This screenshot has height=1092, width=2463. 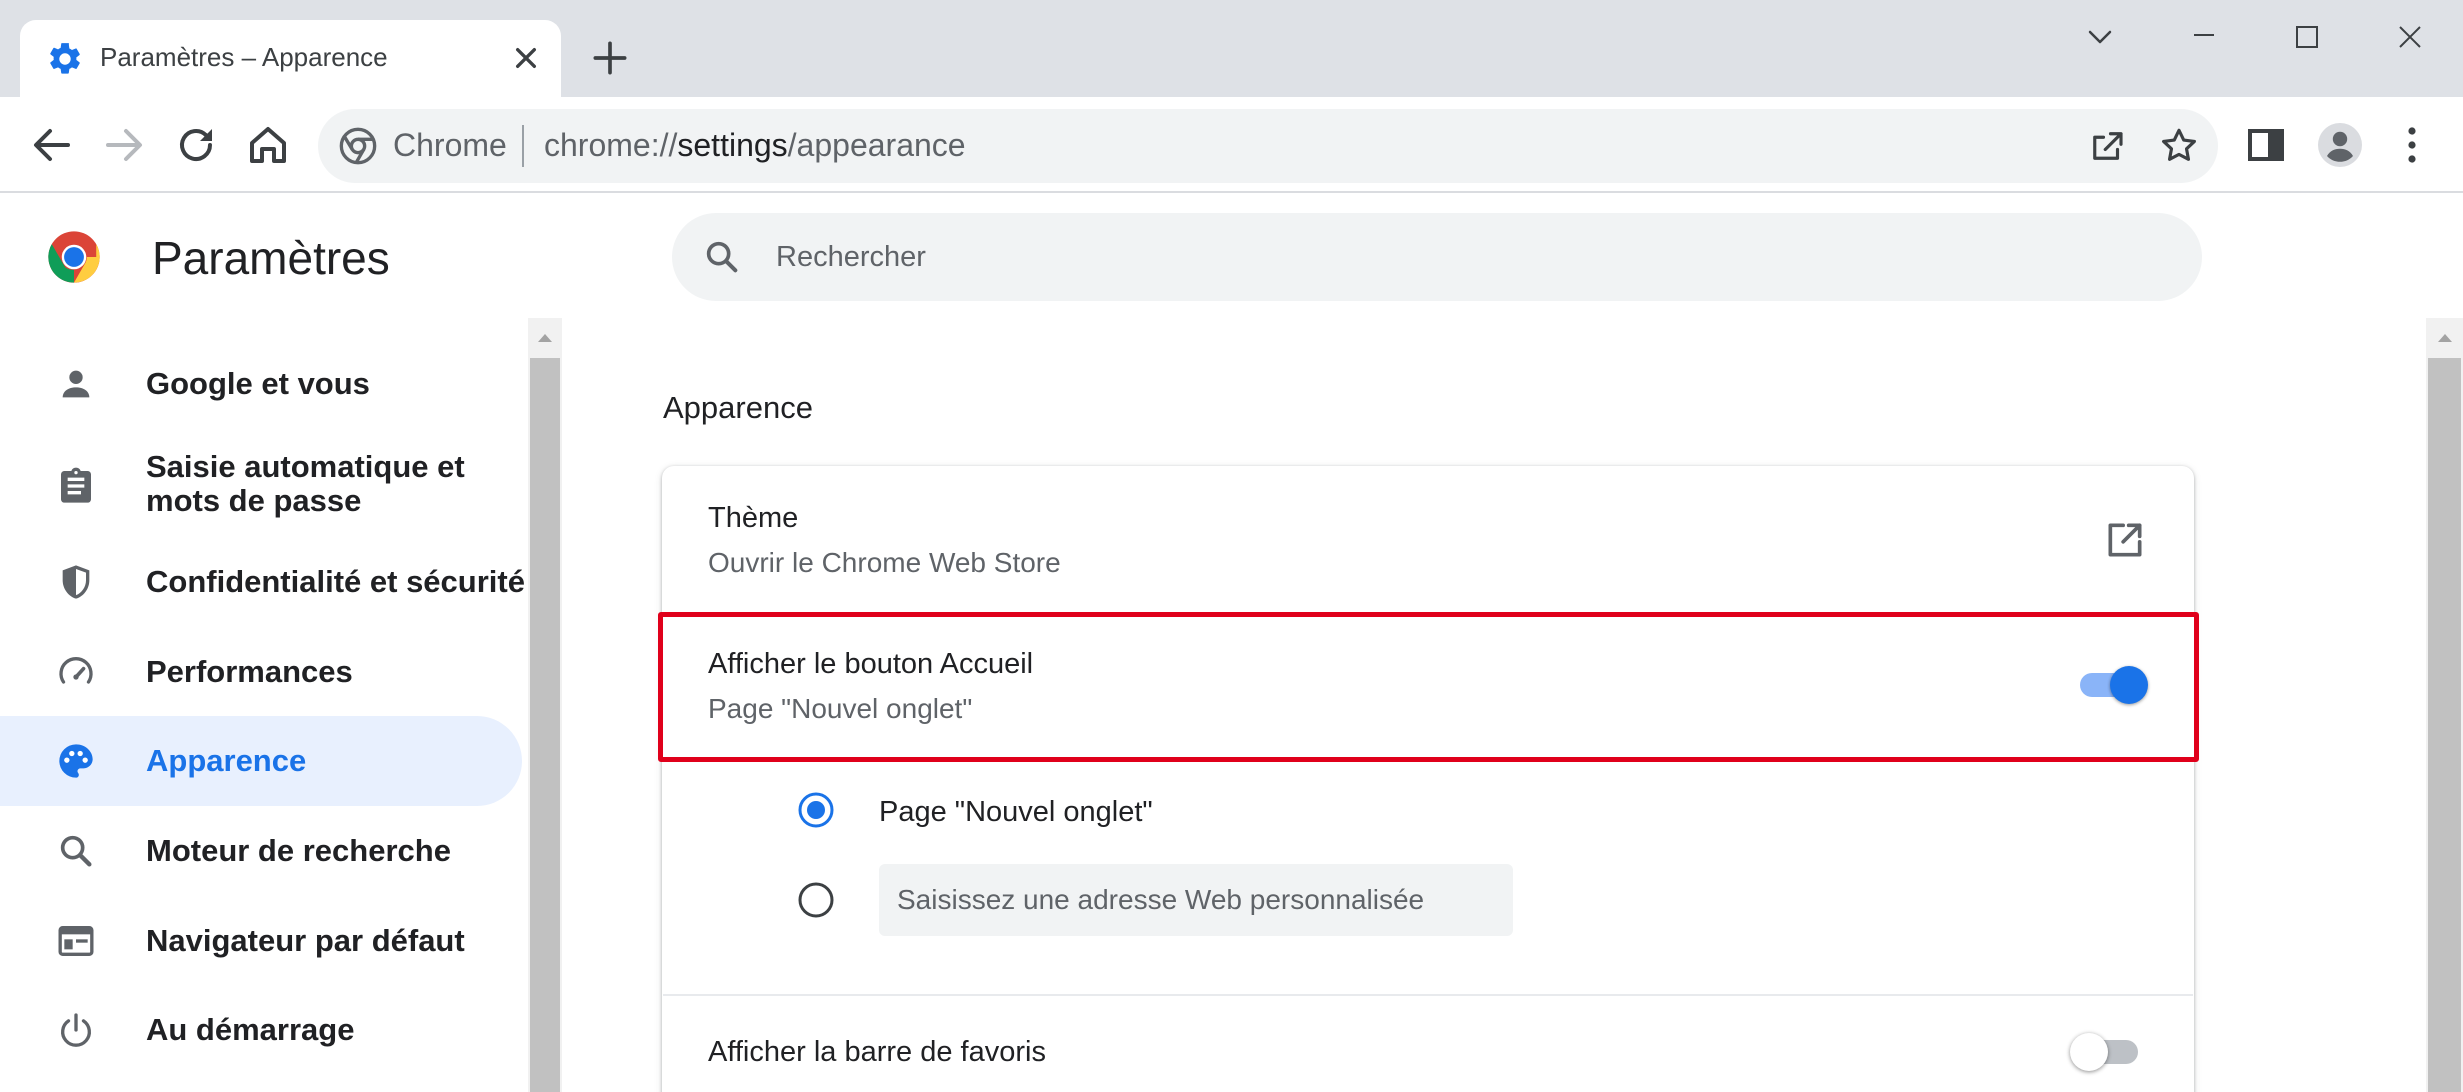 What do you see at coordinates (305, 940) in the screenshot?
I see `sidebar-item-label: Navigateur par défaut` at bounding box center [305, 940].